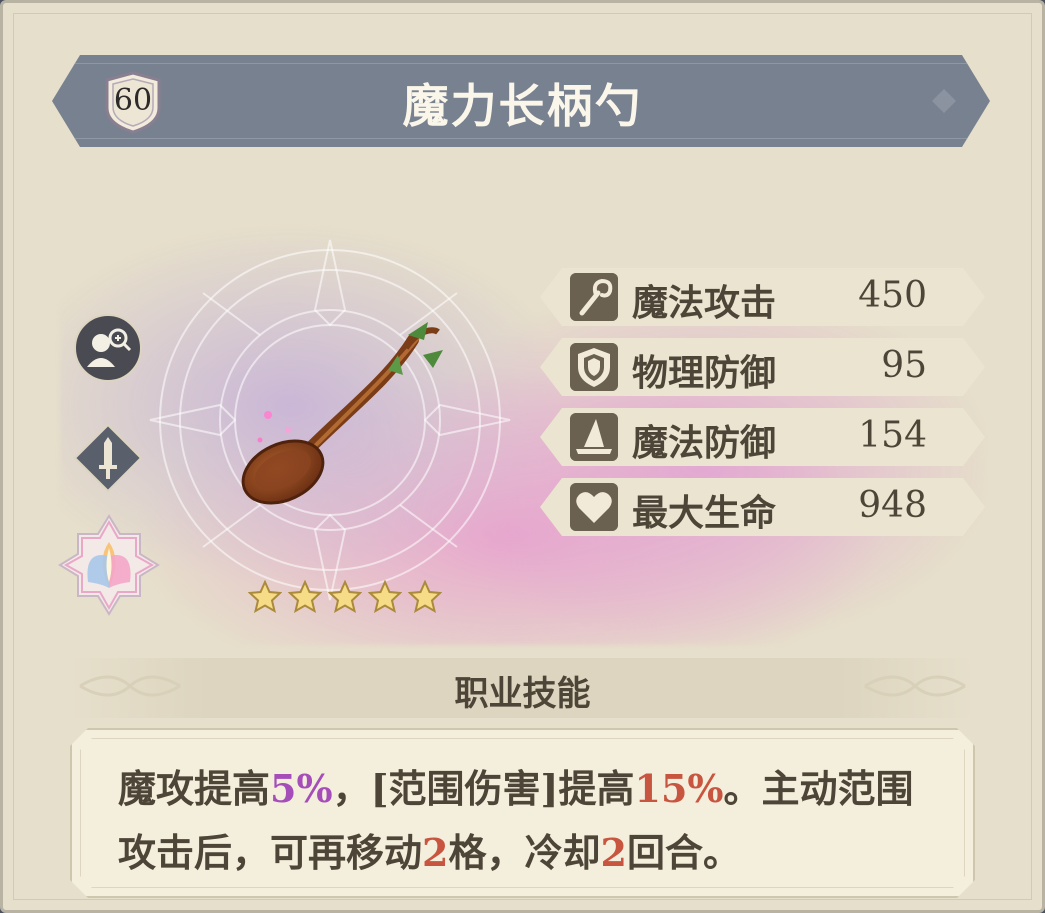 The height and width of the screenshot is (913, 1045). Describe the element at coordinates (594, 297) in the screenshot. I see `staff-icon` at that location.